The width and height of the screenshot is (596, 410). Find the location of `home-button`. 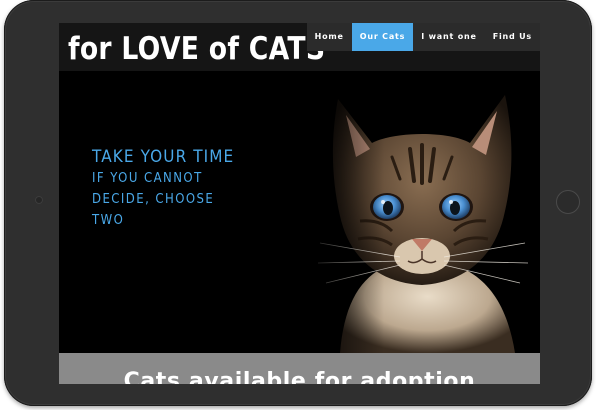

home-button is located at coordinates (568, 202).